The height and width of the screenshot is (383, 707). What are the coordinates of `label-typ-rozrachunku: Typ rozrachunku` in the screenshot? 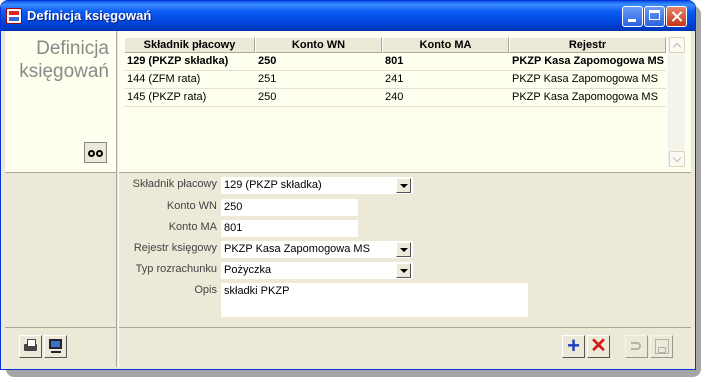 It's located at (176, 269).